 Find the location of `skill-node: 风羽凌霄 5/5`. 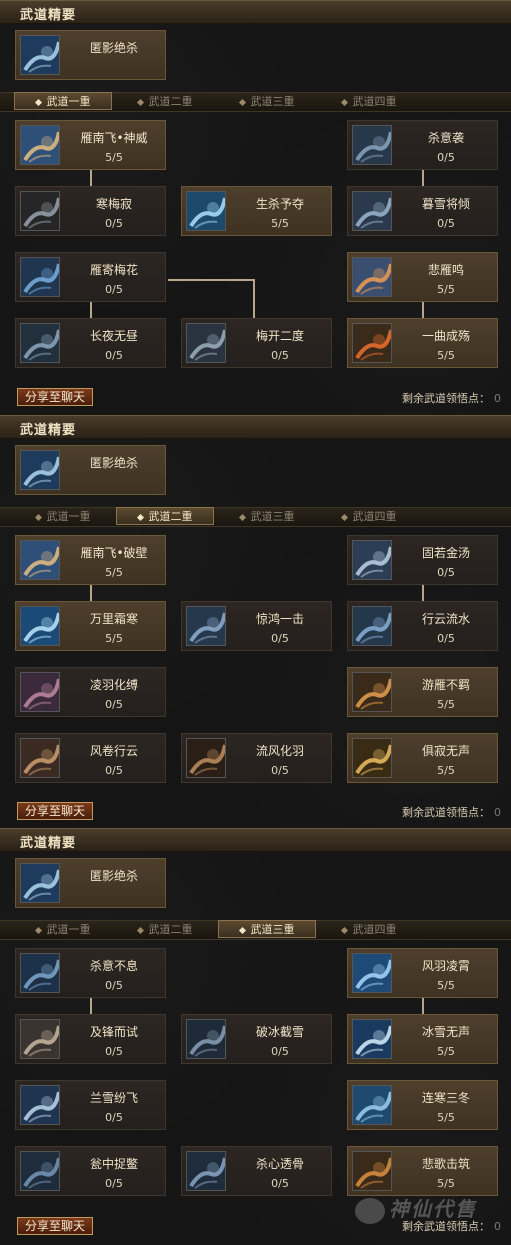

skill-node: 风羽凌霄 5/5 is located at coordinates (422, 973).